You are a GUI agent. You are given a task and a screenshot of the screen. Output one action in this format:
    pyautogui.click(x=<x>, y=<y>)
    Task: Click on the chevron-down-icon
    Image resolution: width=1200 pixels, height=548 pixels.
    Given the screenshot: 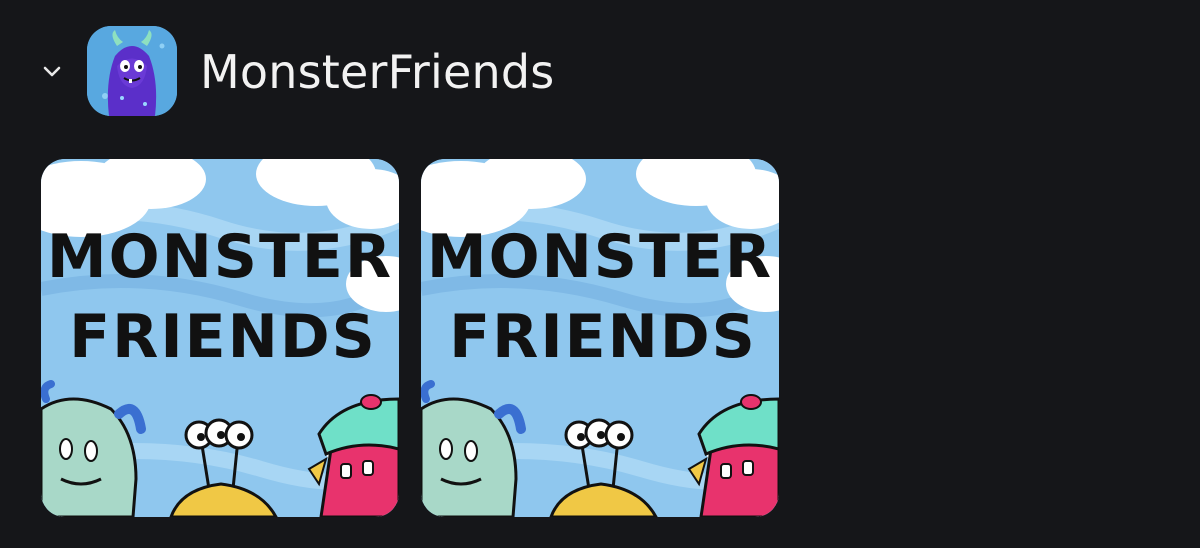 What is the action you would take?
    pyautogui.click(x=52, y=72)
    